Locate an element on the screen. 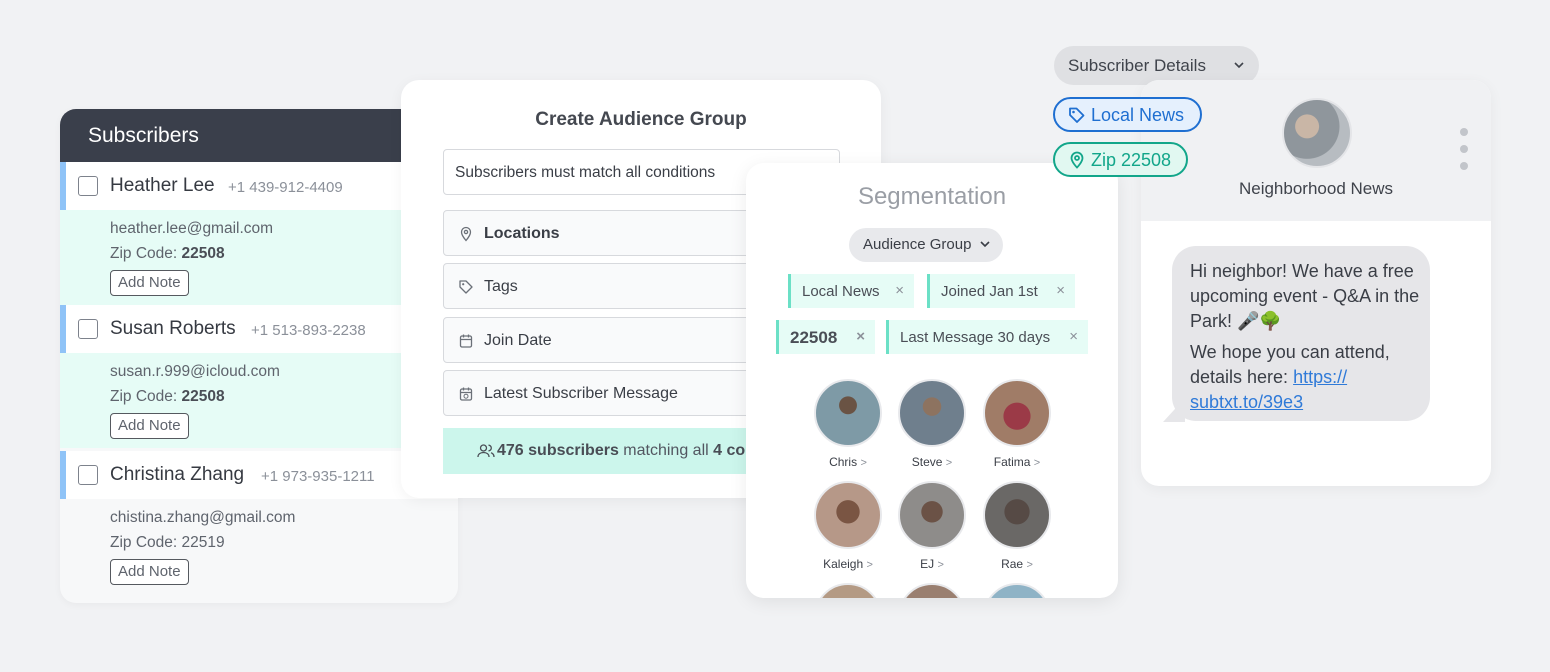 Image resolution: width=1550 pixels, height=672 pixels. chip-label: Joined Jan 1st is located at coordinates (989, 291).